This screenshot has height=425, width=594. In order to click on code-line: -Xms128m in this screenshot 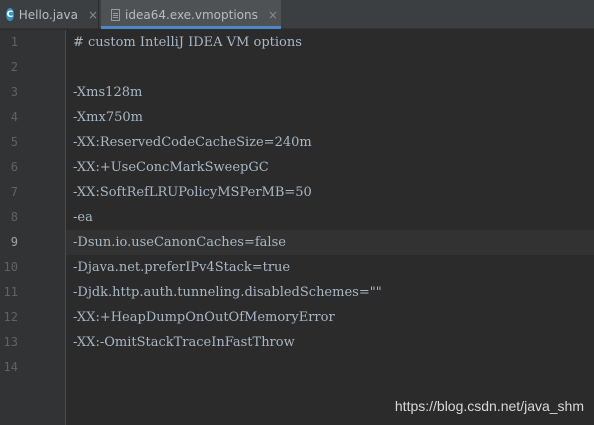, I will do `click(107, 92)`.